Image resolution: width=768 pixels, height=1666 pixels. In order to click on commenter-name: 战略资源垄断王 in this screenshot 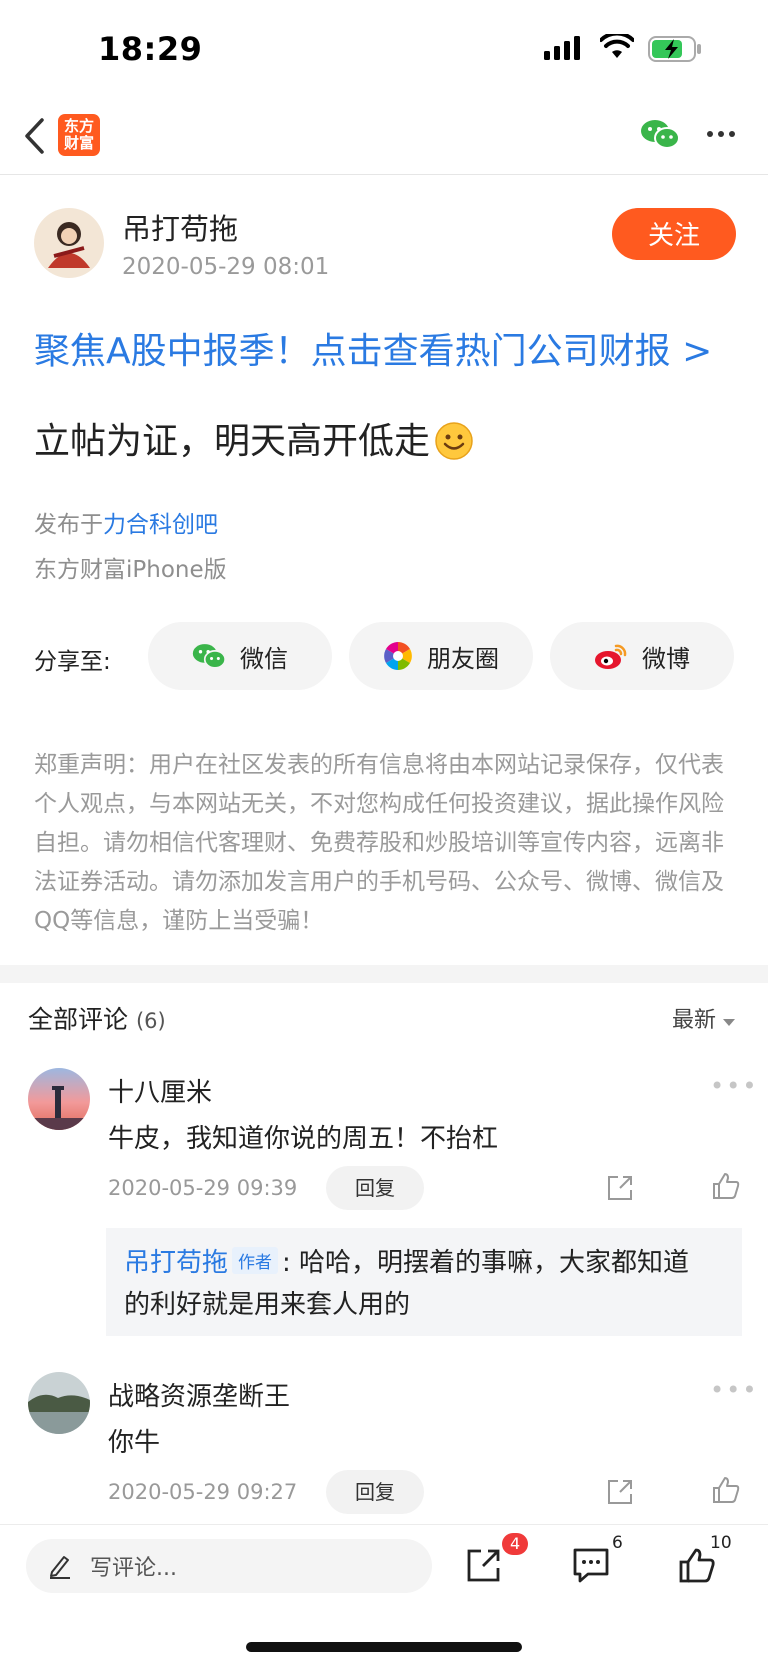, I will do `click(199, 1394)`.